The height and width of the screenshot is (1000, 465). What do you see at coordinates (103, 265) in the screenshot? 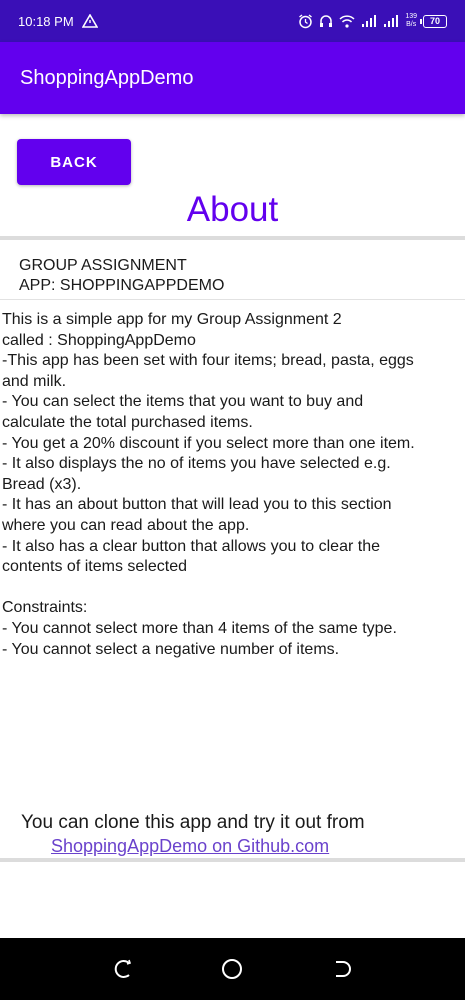
I see `group-line-1: GROUP ASSIGNMENT` at bounding box center [103, 265].